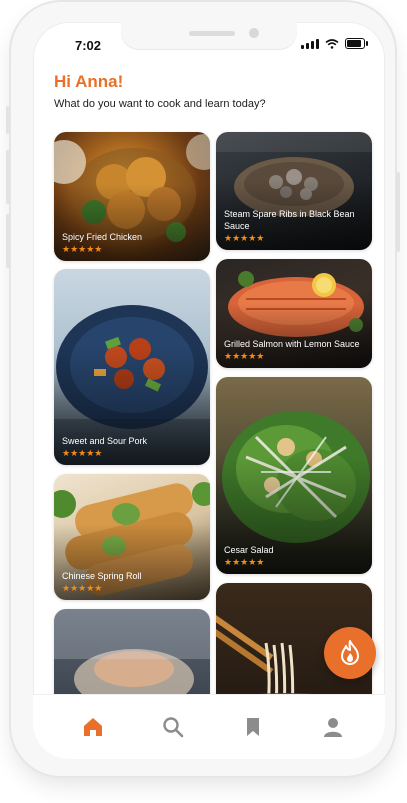 This screenshot has width=407, height=803. Describe the element at coordinates (89, 81) in the screenshot. I see `greeting: Hi Anna!` at that location.